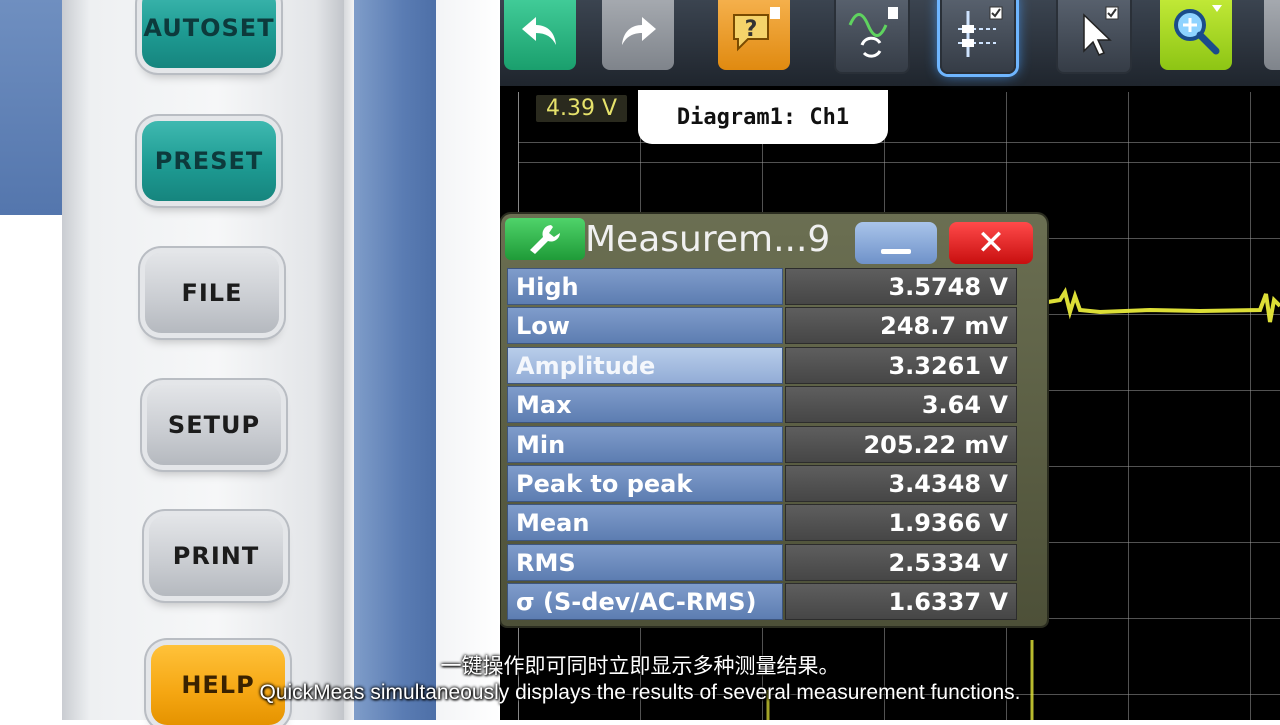 The height and width of the screenshot is (725, 1280). I want to click on preset-button: PRESET, so click(209, 161).